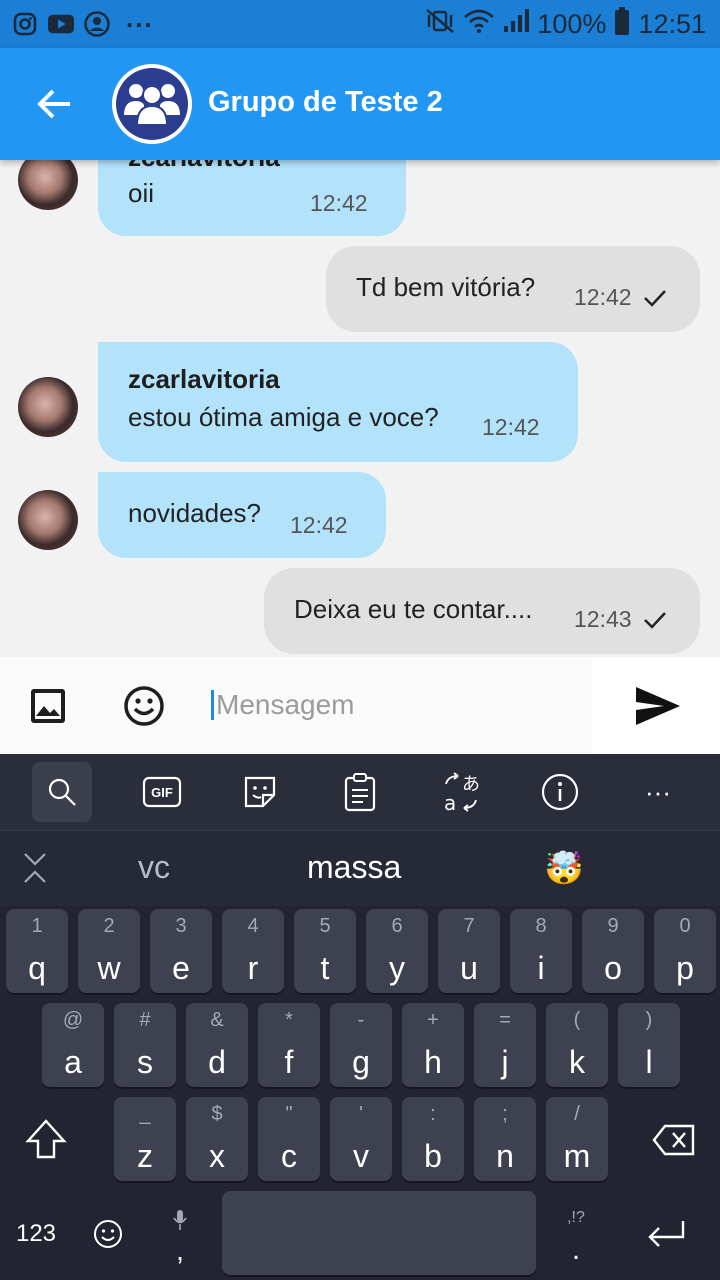  What do you see at coordinates (145, 1045) in the screenshot?
I see `key-s: # s` at bounding box center [145, 1045].